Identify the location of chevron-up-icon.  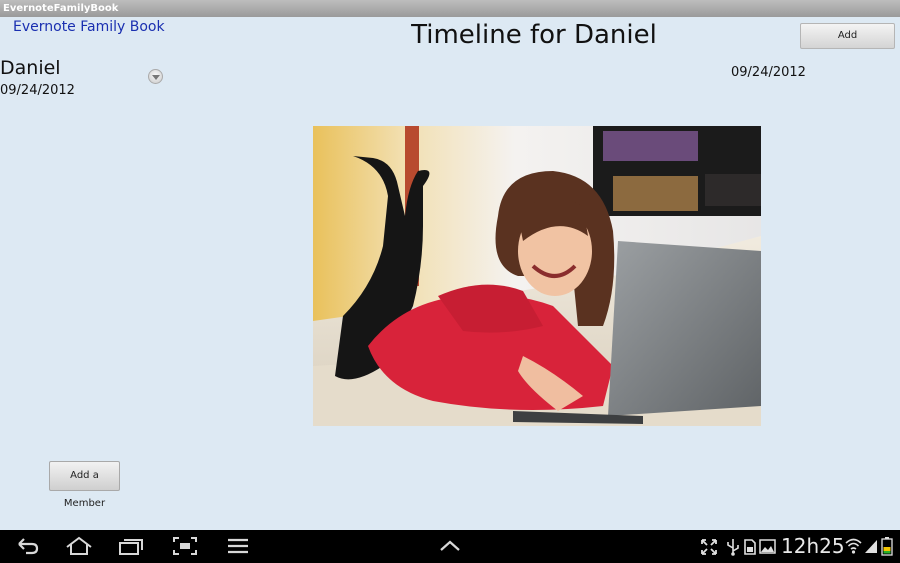
(450, 546).